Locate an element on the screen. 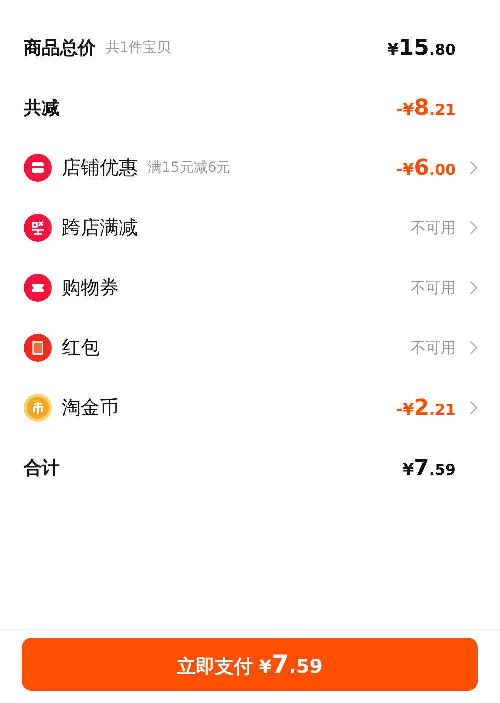  amount: -¥2.21 is located at coordinates (426, 408).